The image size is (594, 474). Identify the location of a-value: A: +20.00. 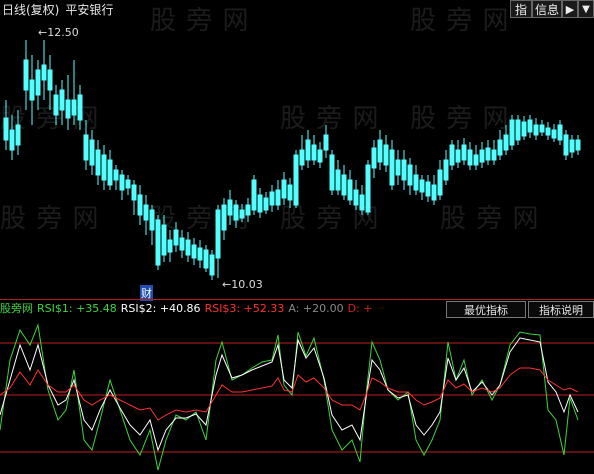
(316, 308).